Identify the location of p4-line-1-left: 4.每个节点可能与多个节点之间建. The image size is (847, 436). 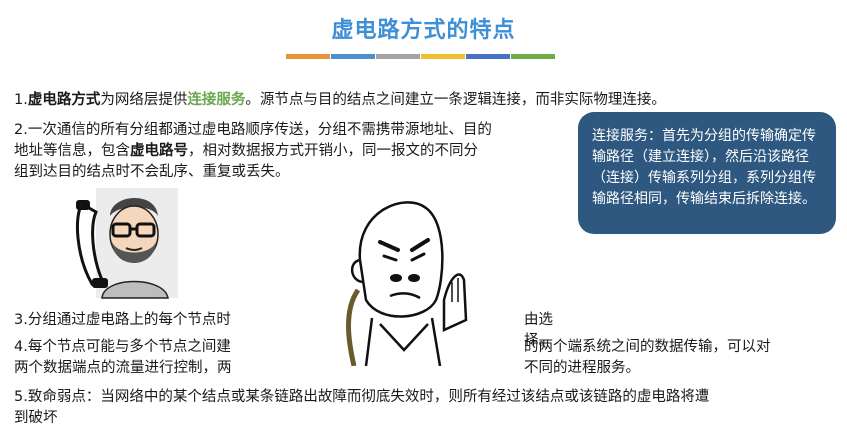
(122, 347).